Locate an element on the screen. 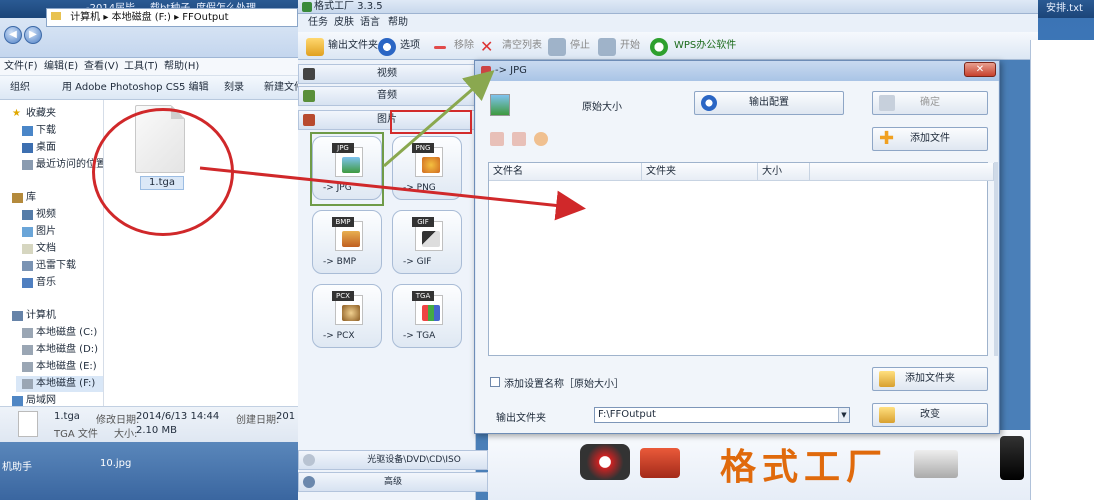  green-arrow is located at coordinates (439, 119).